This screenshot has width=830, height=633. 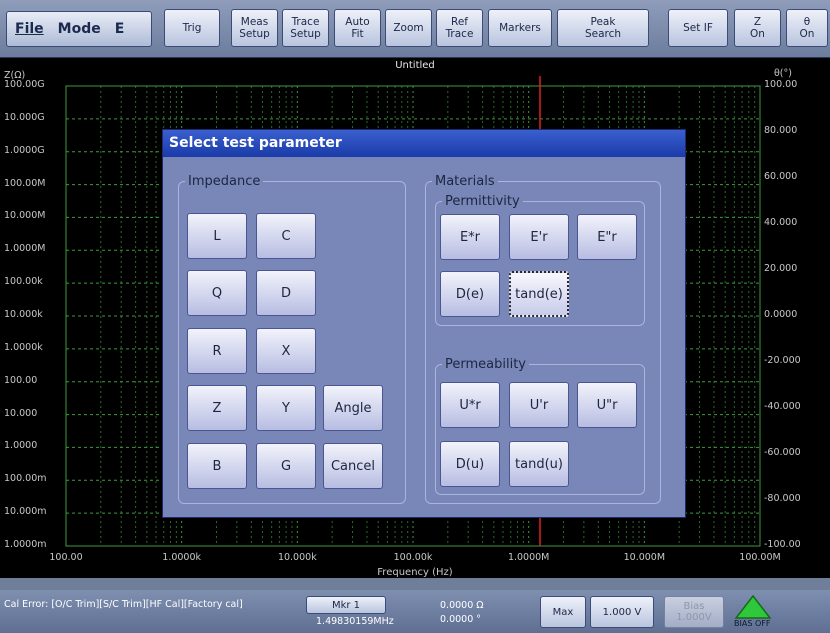 What do you see at coordinates (520, 28) in the screenshot?
I see `markers-button: Markers` at bounding box center [520, 28].